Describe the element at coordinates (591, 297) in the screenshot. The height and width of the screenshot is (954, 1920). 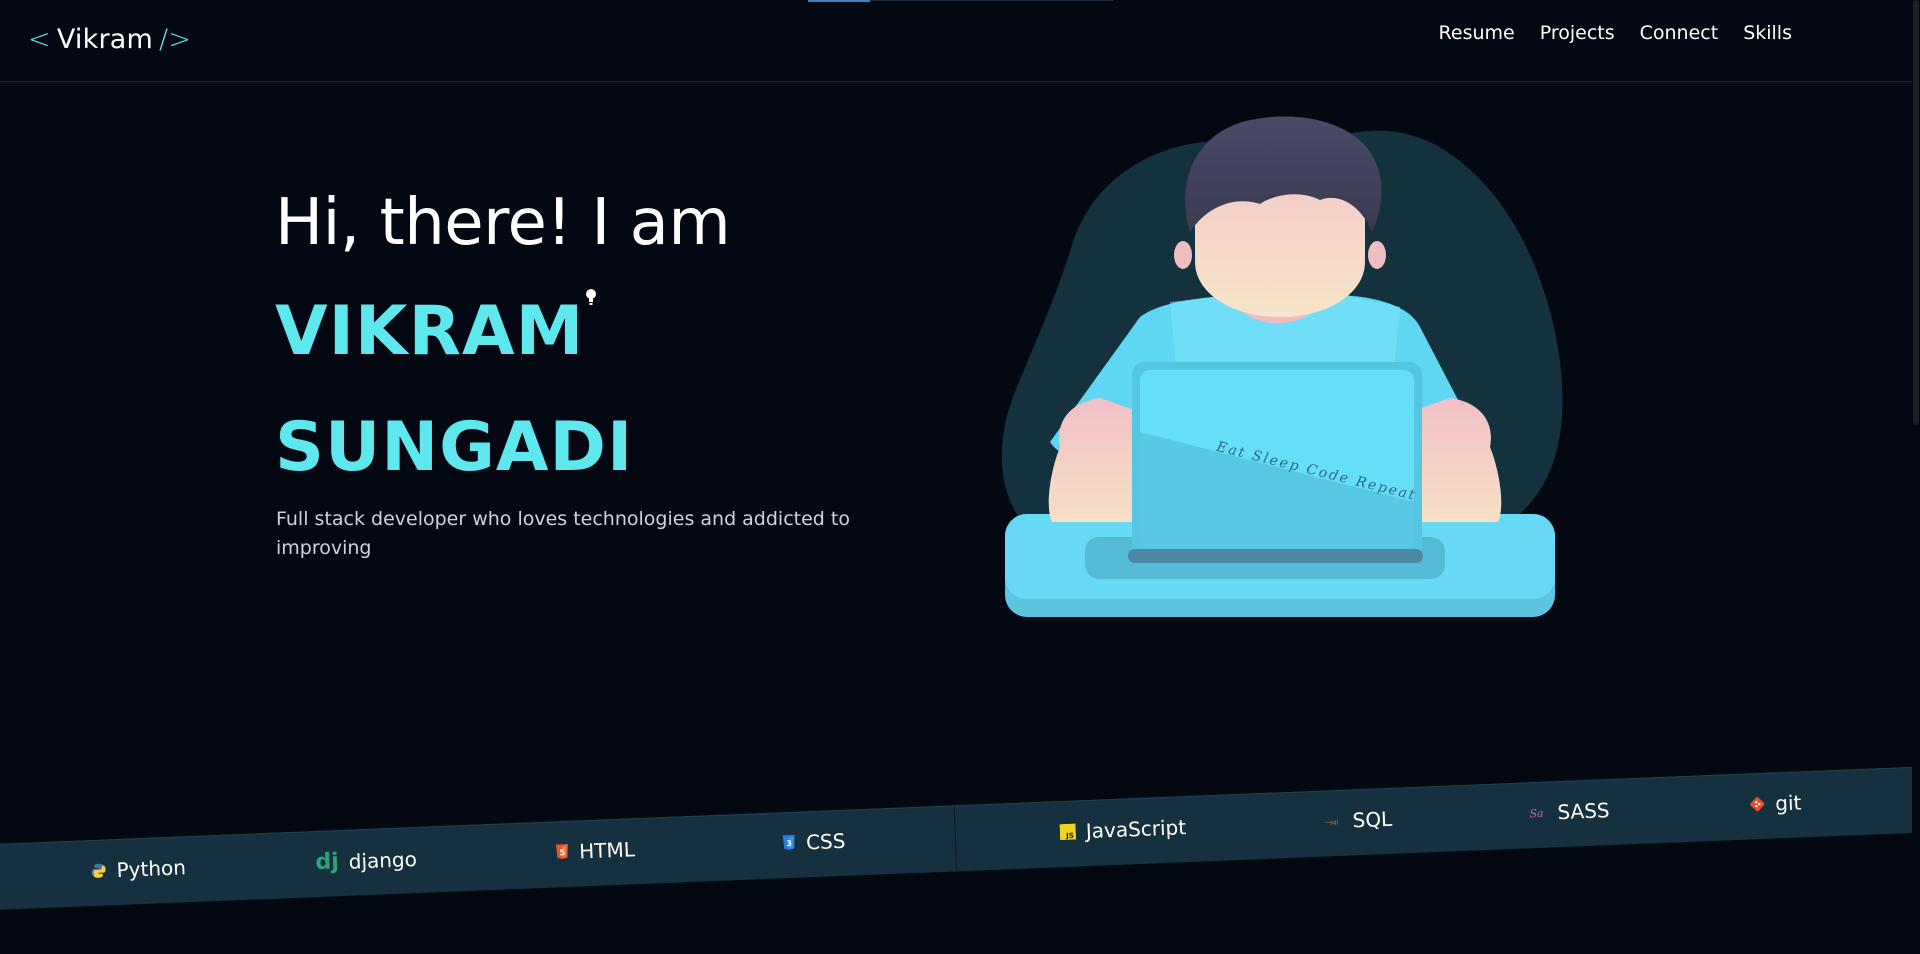
I see `lightbulb-icon` at that location.